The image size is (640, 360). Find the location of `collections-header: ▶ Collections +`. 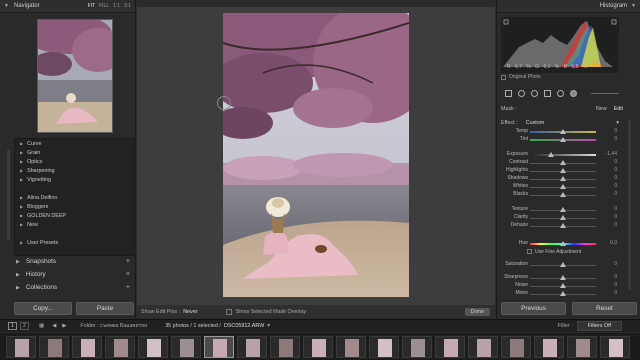

collections-header: ▶ Collections + is located at coordinates (74, 287).